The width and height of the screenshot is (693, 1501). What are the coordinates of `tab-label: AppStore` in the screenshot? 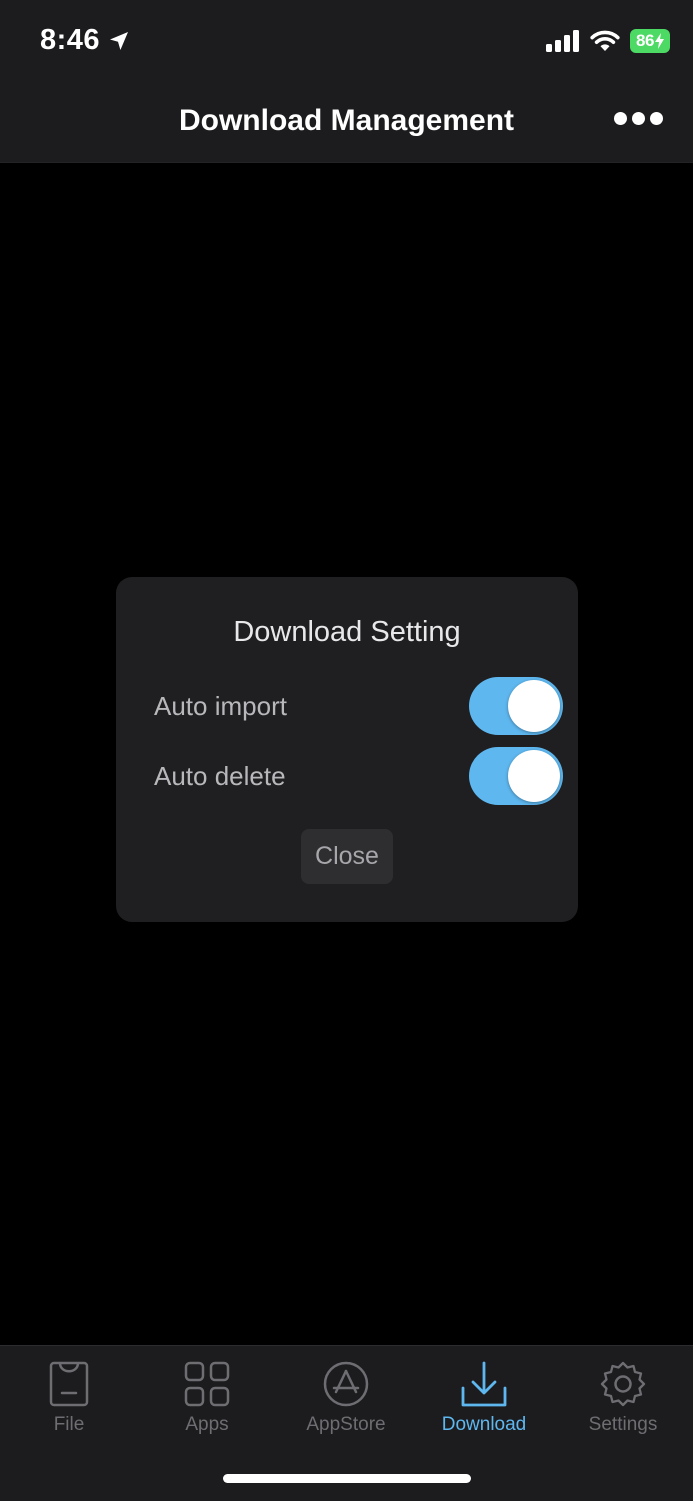 It's located at (346, 1424).